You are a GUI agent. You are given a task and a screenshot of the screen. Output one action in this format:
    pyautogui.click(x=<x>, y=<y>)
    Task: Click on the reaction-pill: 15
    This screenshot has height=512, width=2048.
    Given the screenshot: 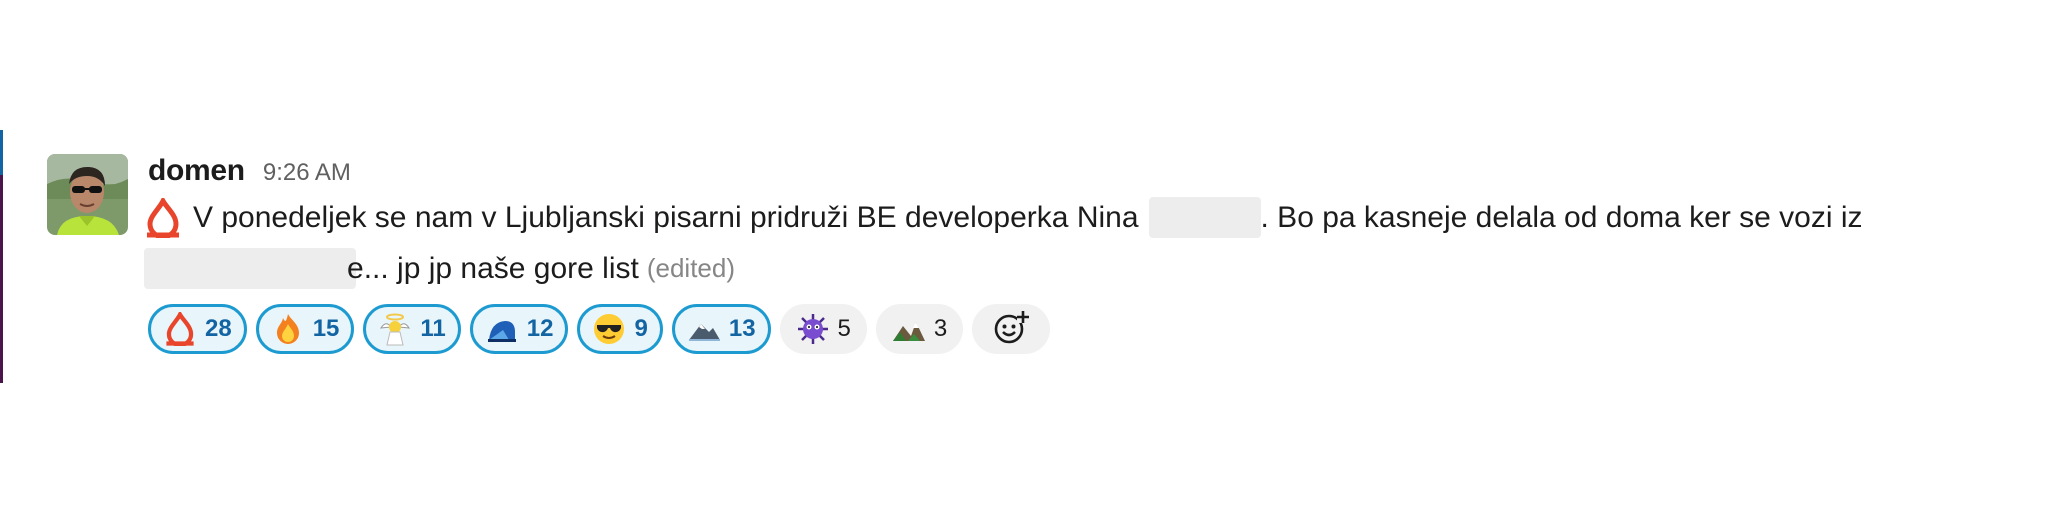 What is the action you would take?
    pyautogui.click(x=305, y=329)
    